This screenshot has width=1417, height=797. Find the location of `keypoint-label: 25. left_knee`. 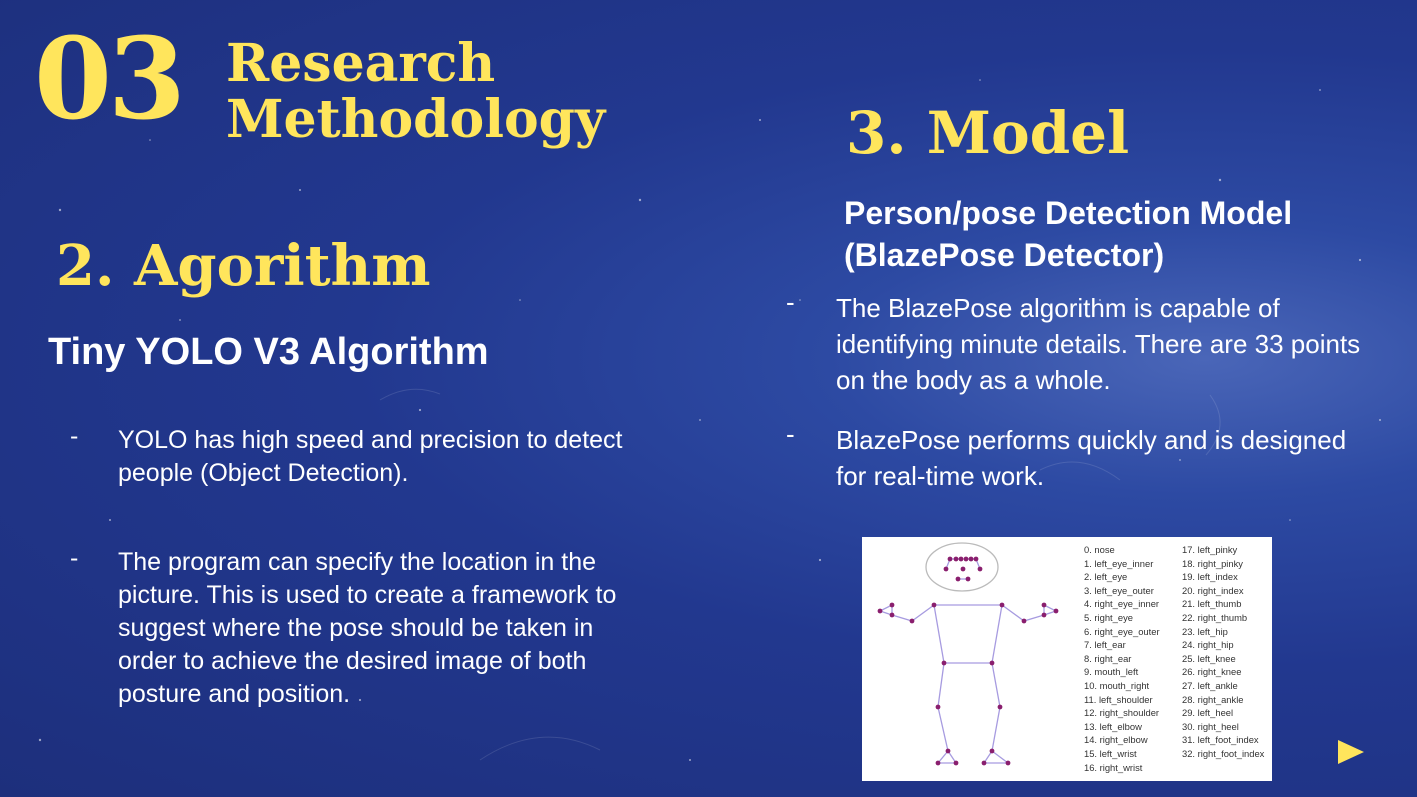

keypoint-label: 25. left_knee is located at coordinates (1209, 658).